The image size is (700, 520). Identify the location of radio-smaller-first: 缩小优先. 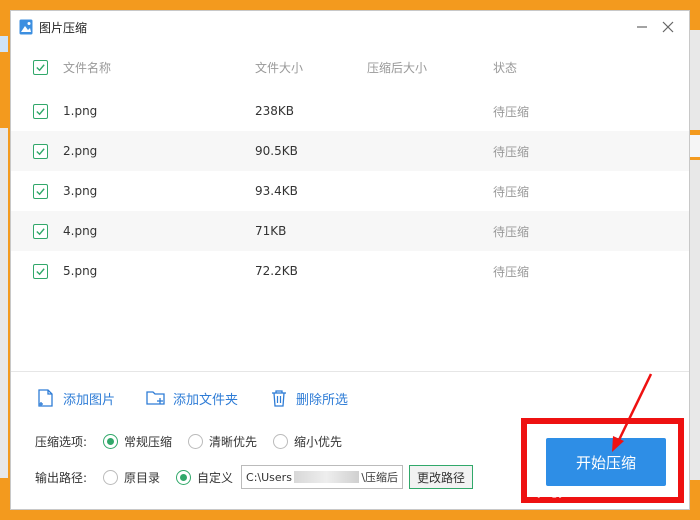
(307, 441).